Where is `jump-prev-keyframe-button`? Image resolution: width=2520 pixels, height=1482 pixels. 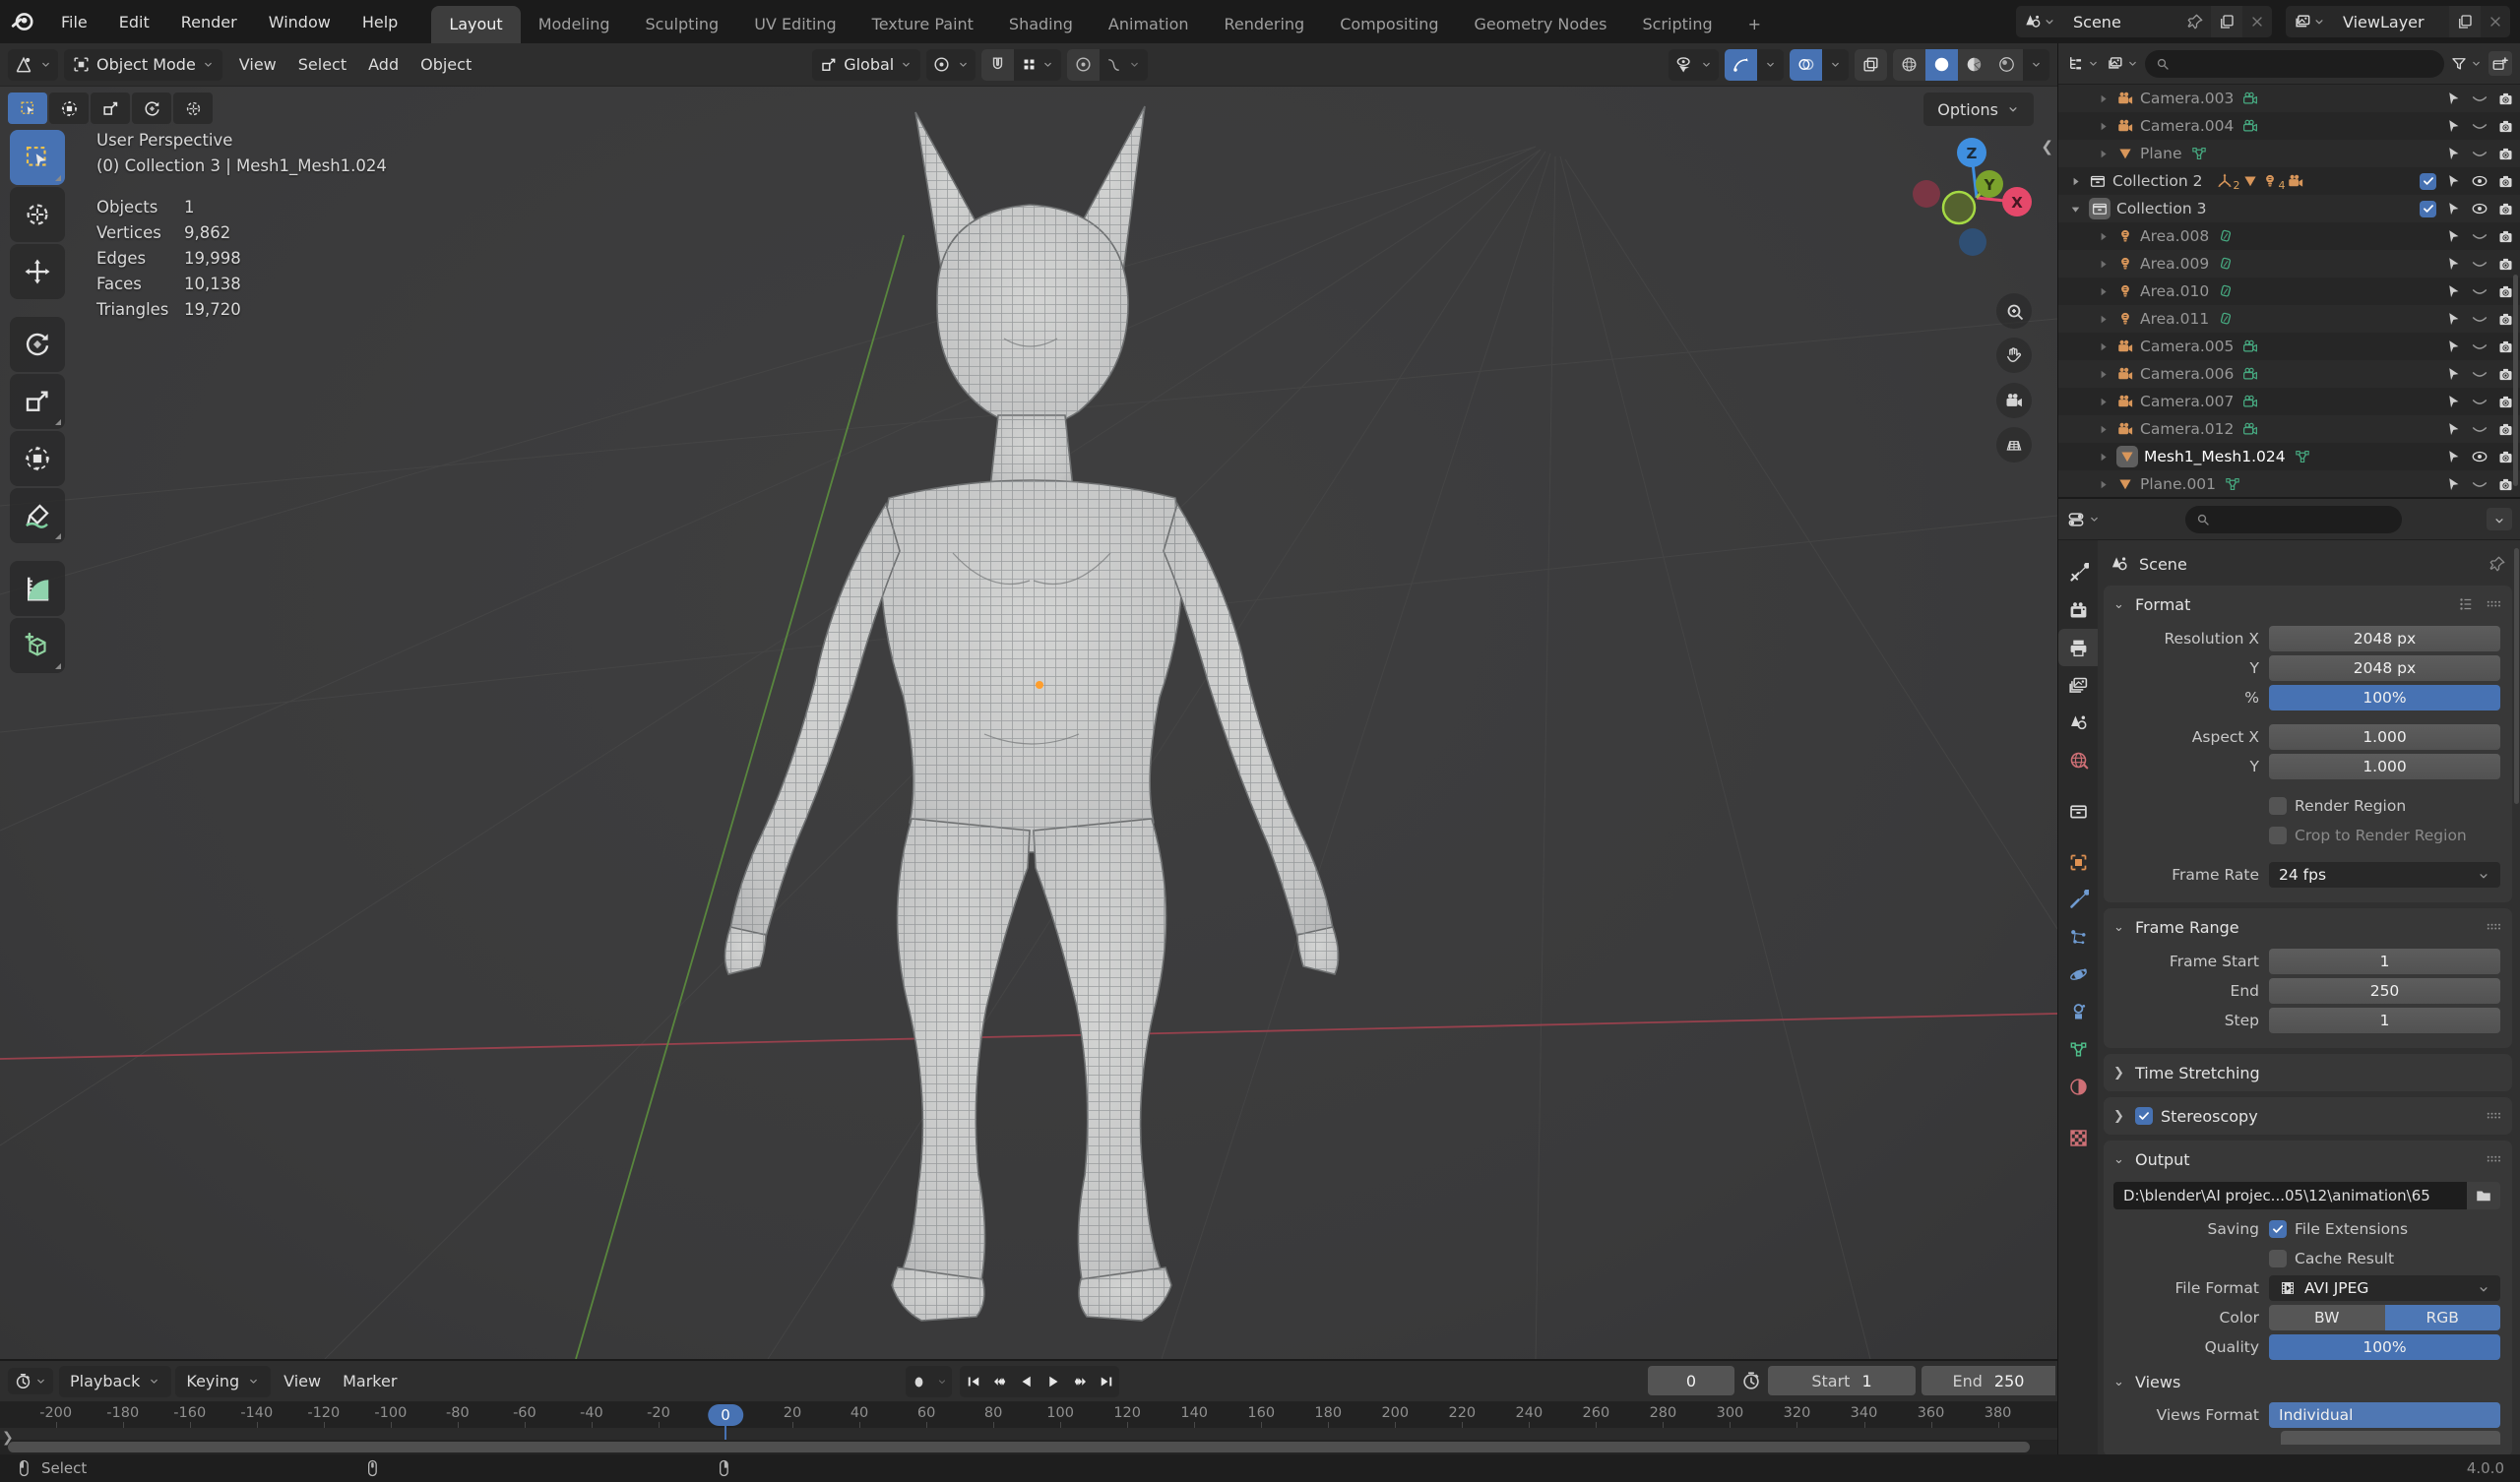 jump-prev-keyframe-button is located at coordinates (999, 1381).